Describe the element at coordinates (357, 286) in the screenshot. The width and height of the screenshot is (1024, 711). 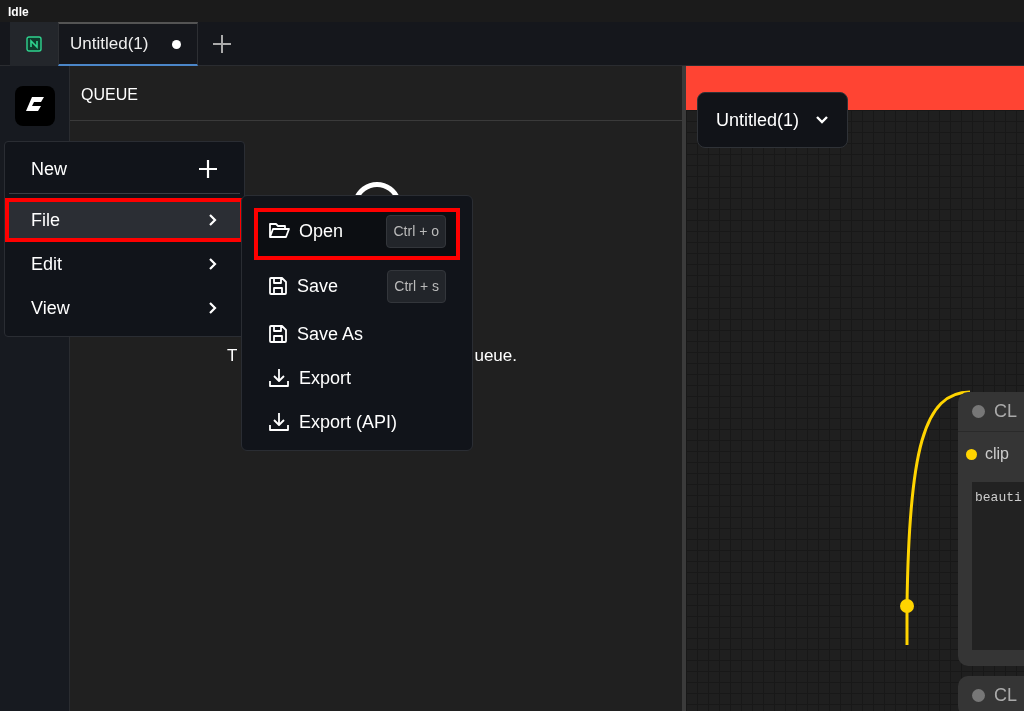
I see `submenu-item: Save Ctrl + s` at that location.